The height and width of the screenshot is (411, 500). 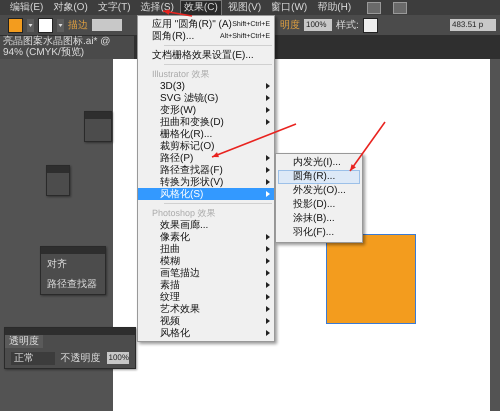 What do you see at coordinates (290, 25) in the screenshot?
I see `opacity-label: 明度` at bounding box center [290, 25].